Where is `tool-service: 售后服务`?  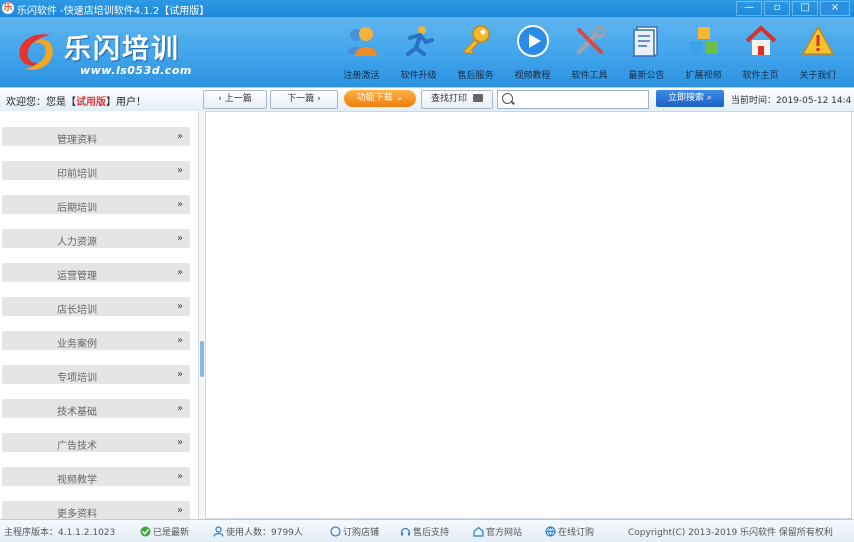
tool-service: 售后服务 is located at coordinates (475, 52).